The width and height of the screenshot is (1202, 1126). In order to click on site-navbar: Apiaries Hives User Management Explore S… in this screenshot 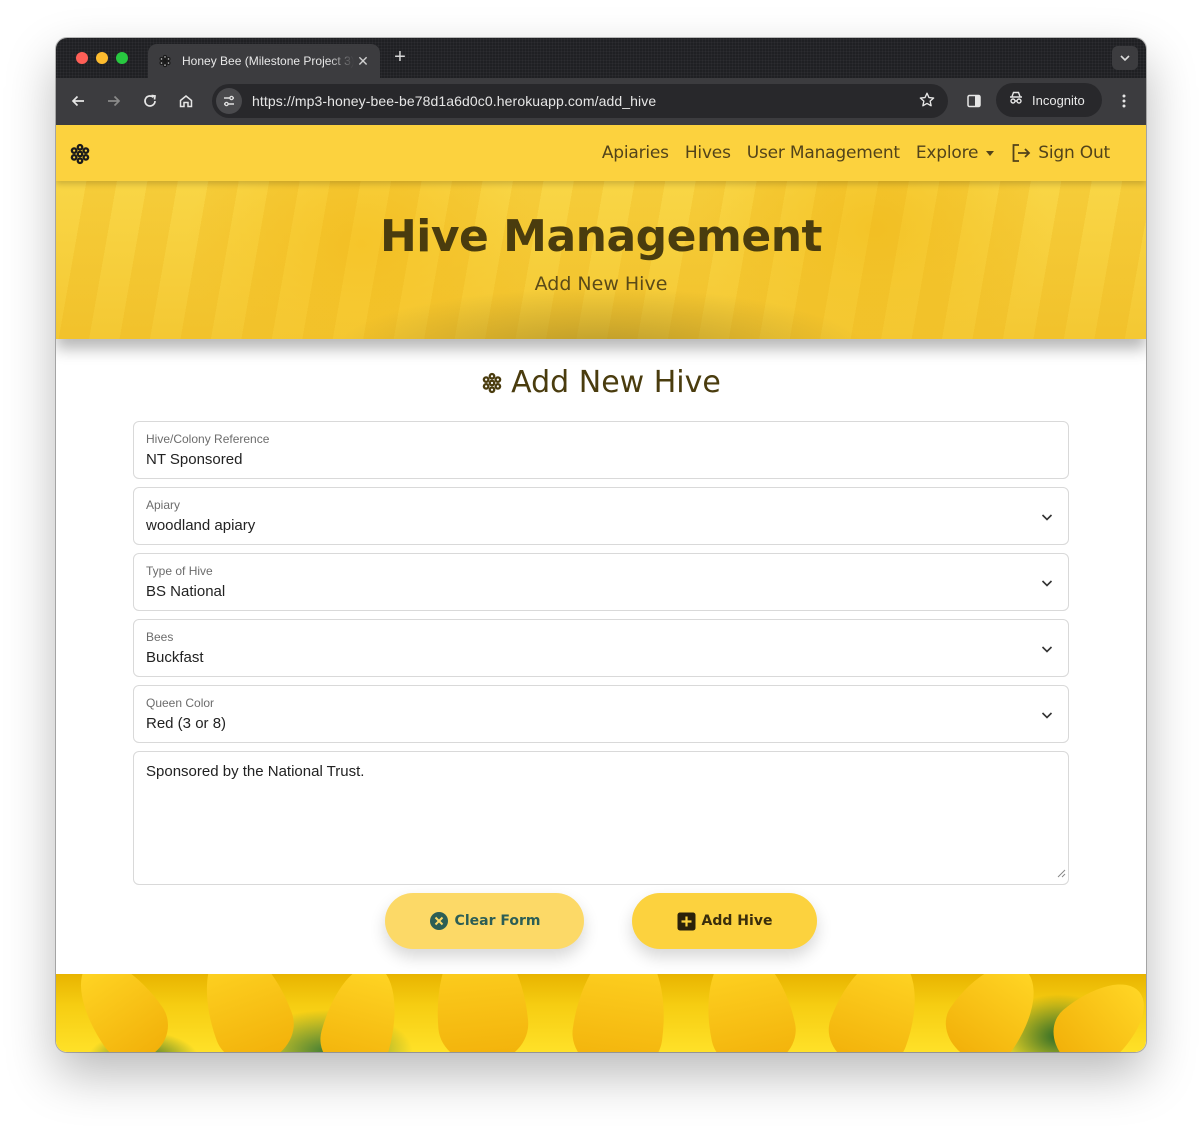, I will do `click(601, 153)`.